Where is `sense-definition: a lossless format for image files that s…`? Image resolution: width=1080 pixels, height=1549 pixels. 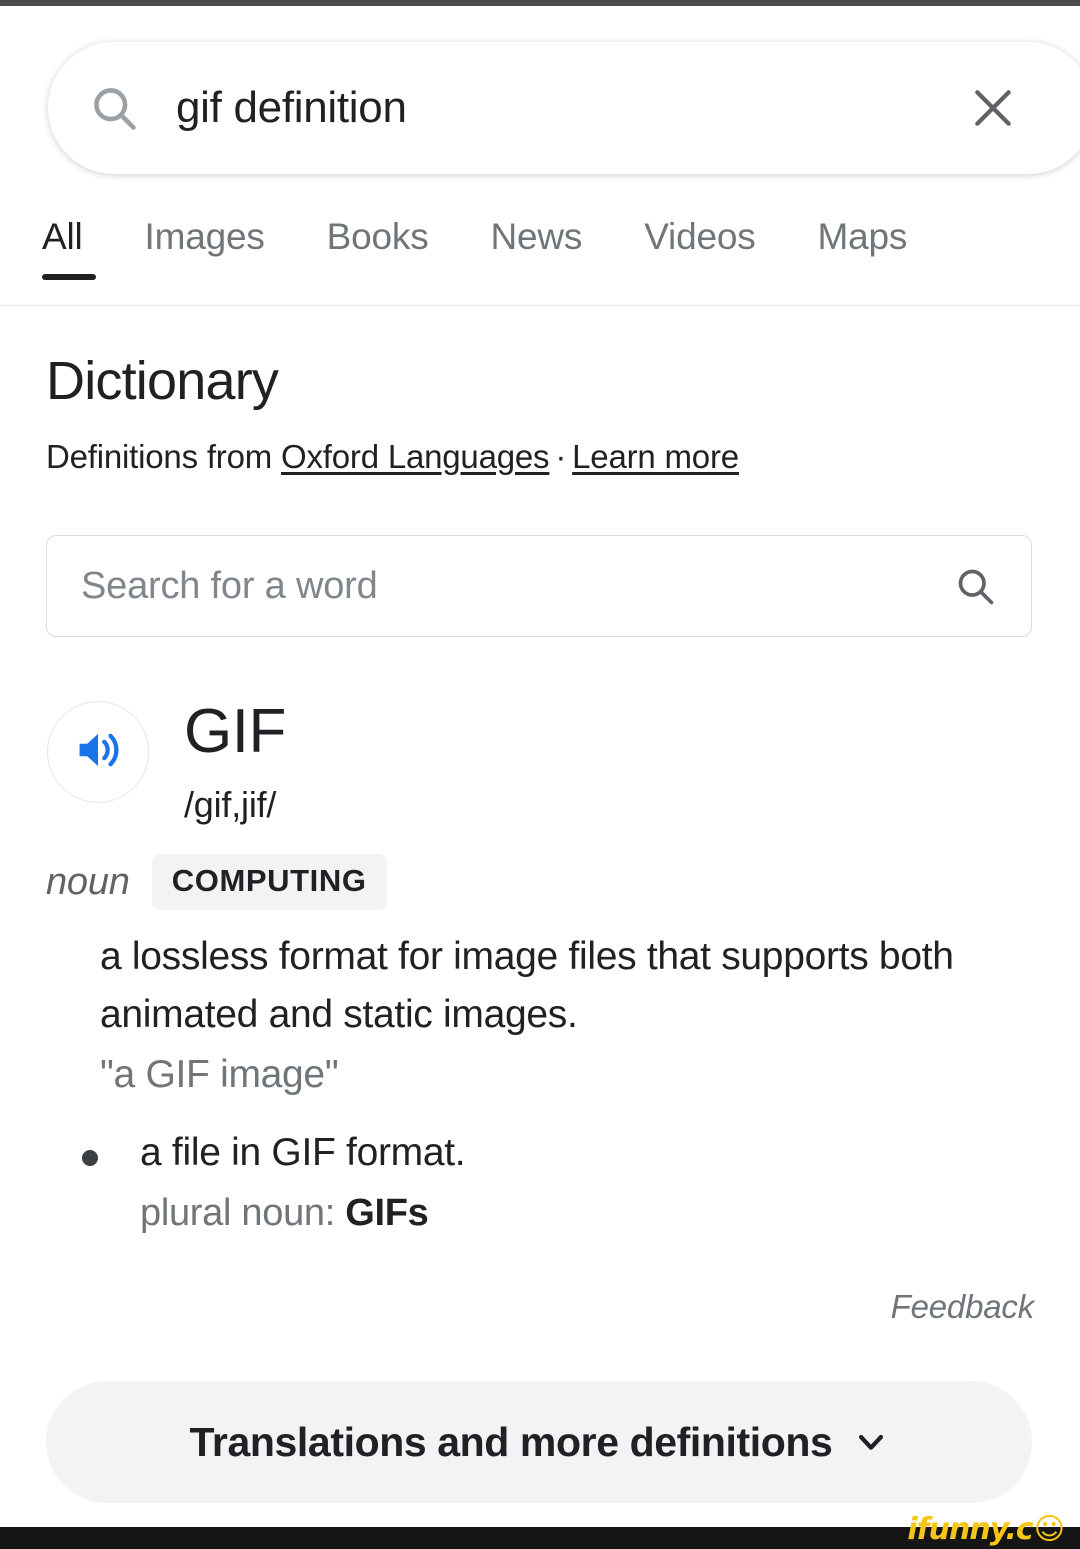 sense-definition: a lossless format for image files that s… is located at coordinates (527, 985).